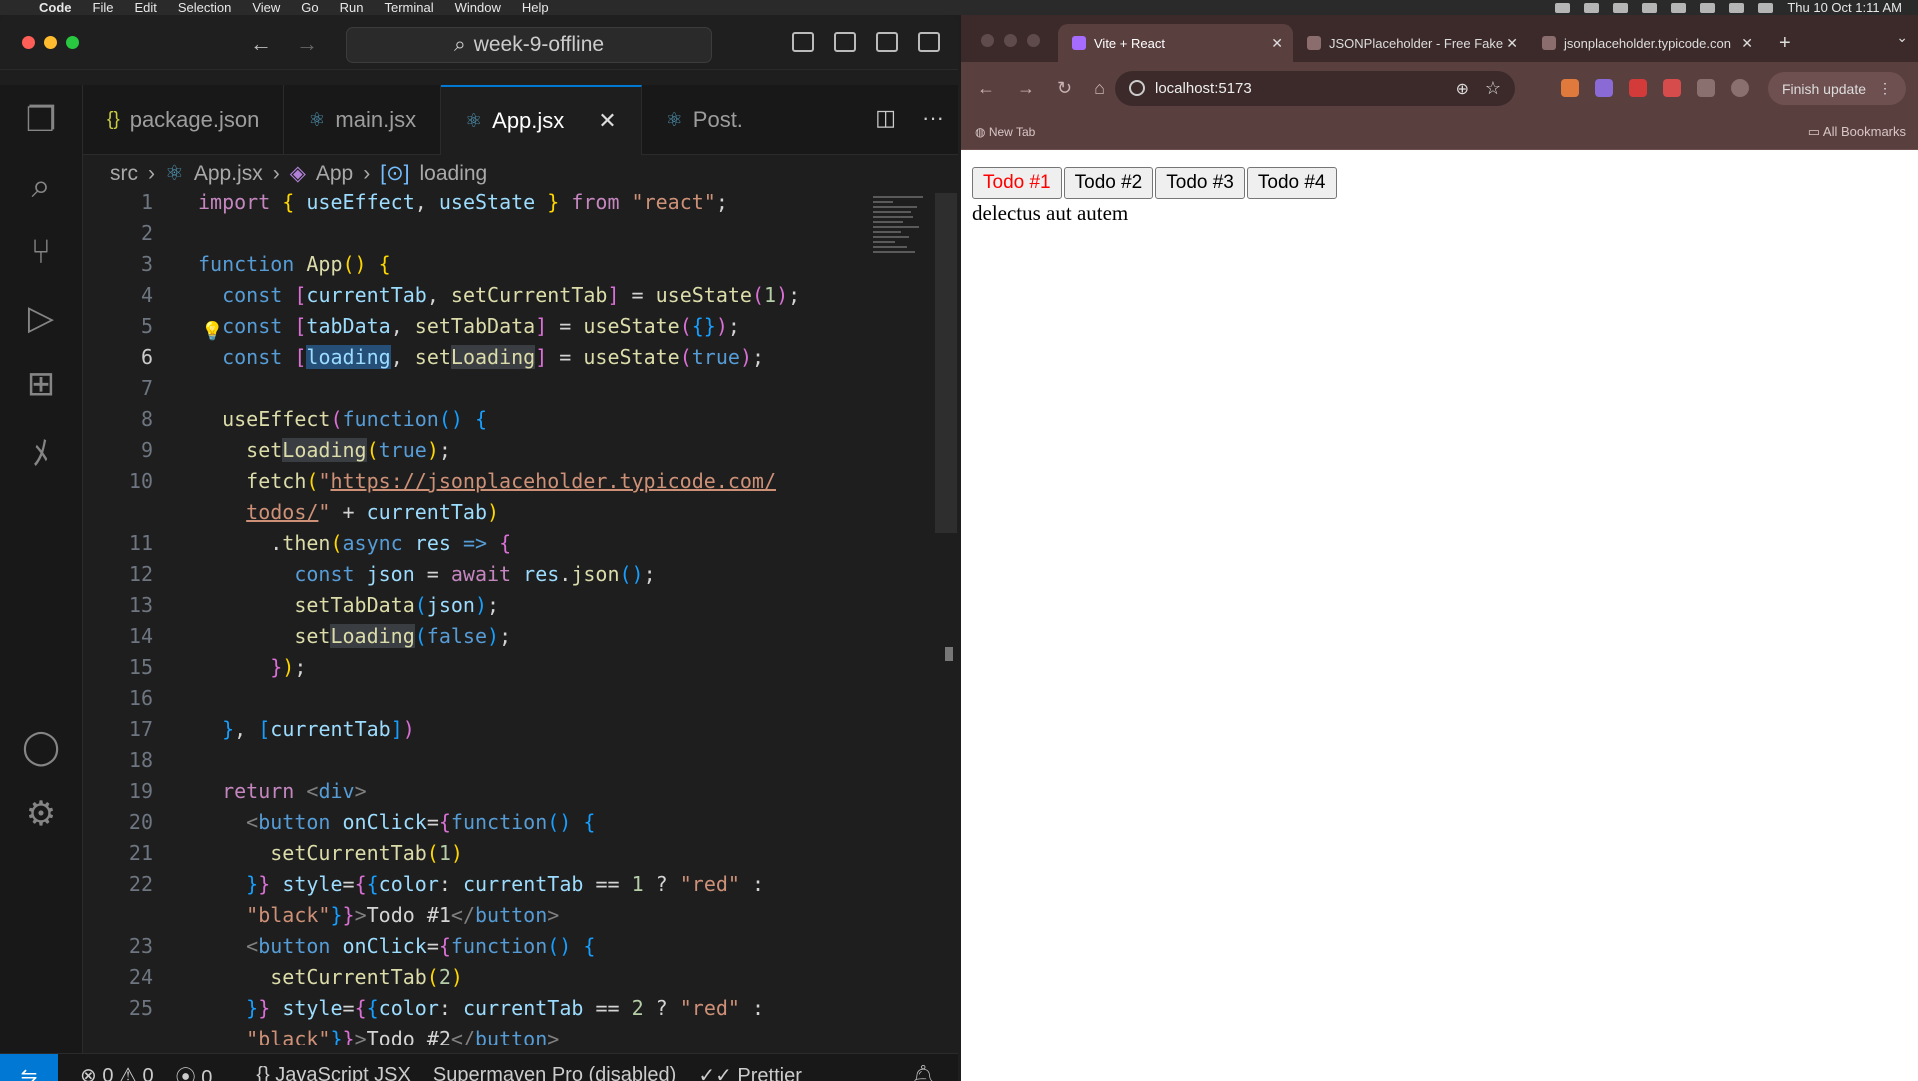  Describe the element at coordinates (508, 264) in the screenshot. I see `code-line: 3 function App() {` at that location.